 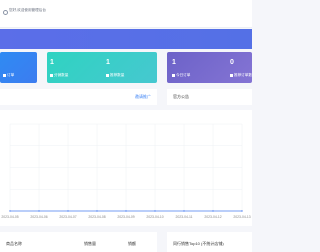 What do you see at coordinates (232, 62) in the screenshot?
I see `referral-order-count: 0` at bounding box center [232, 62].